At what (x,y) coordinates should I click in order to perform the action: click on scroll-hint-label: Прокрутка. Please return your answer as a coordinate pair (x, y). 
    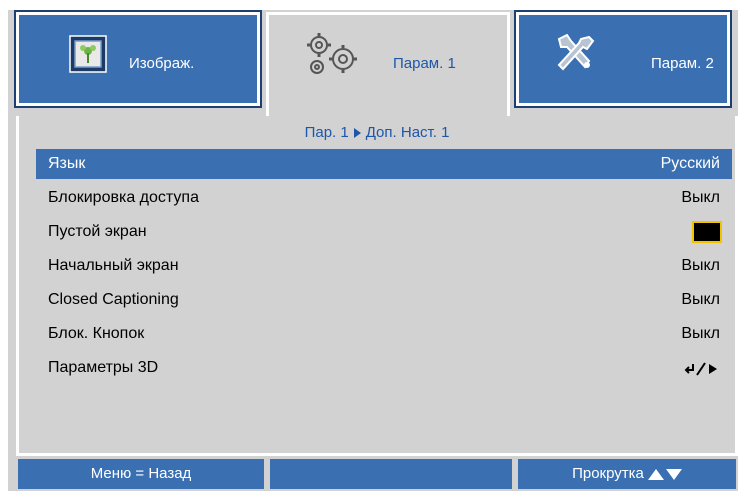
    Looking at the image, I should click on (608, 473).